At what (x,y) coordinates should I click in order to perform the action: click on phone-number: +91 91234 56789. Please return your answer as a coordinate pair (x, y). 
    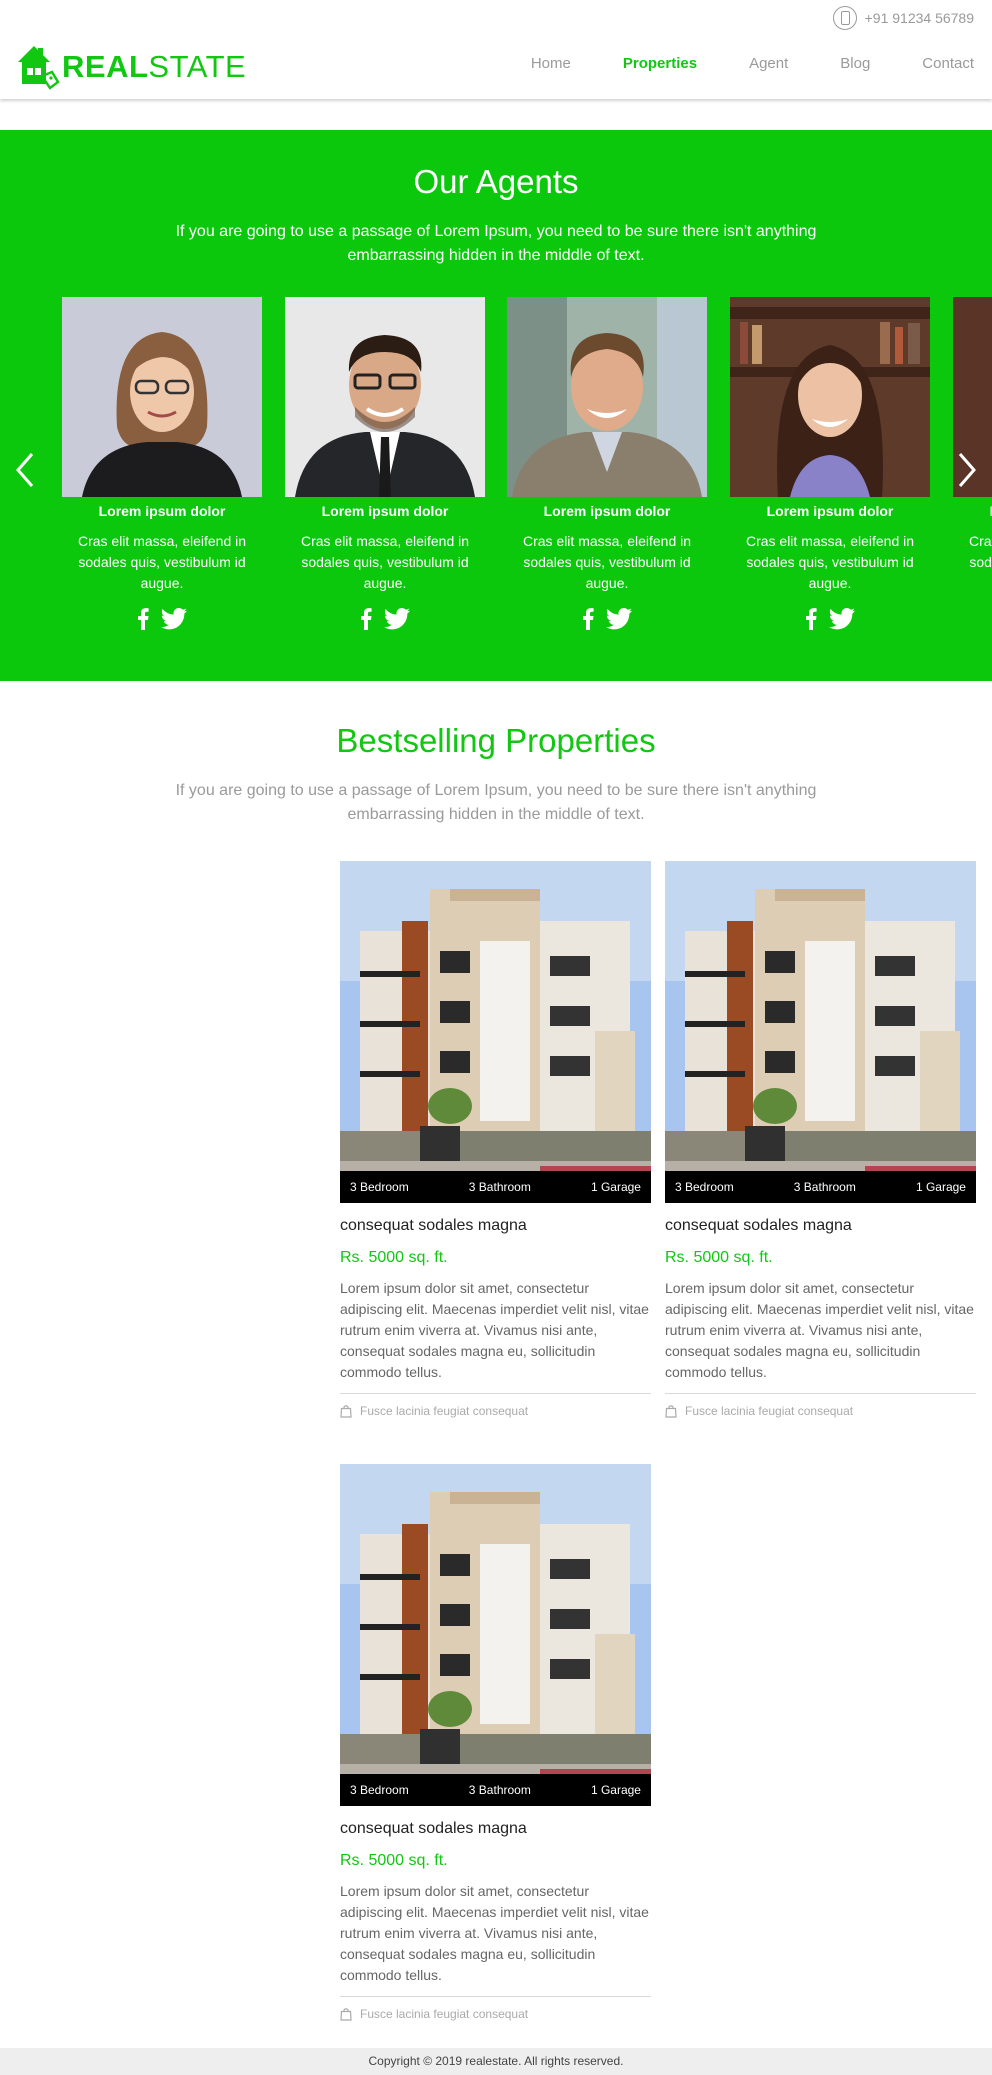
    Looking at the image, I should click on (919, 18).